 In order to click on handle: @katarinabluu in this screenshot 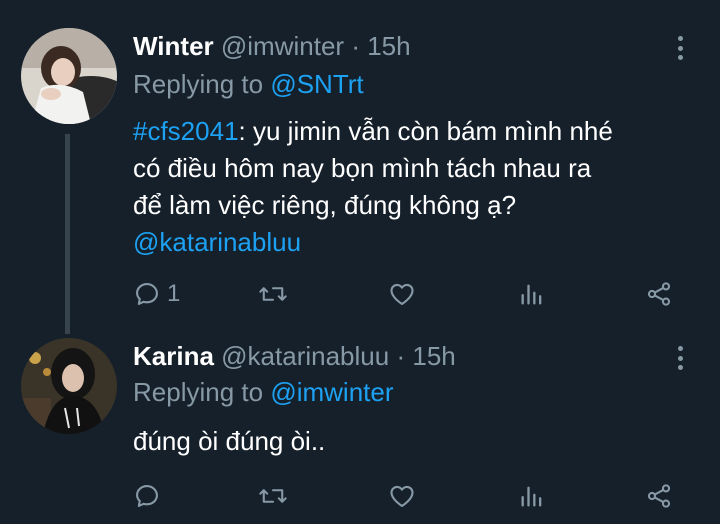, I will do `click(305, 356)`.